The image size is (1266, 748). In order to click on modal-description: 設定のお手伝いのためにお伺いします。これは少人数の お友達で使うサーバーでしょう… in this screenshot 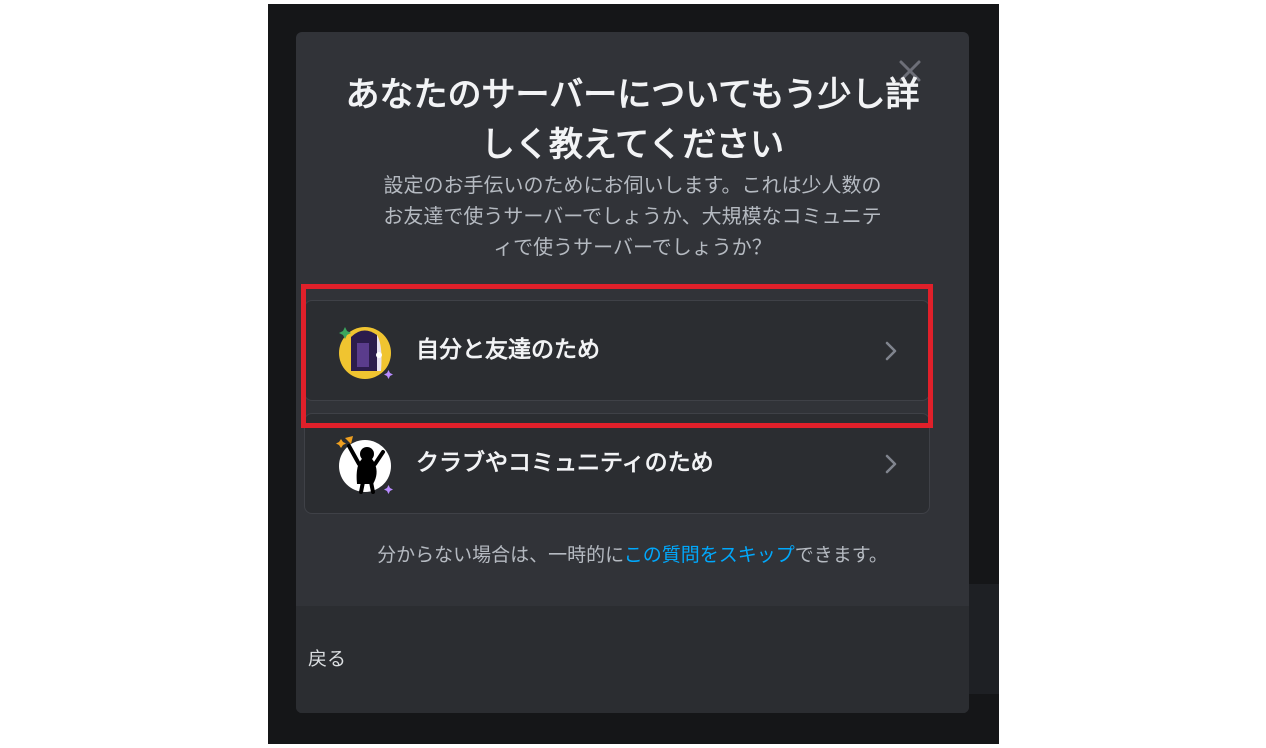, I will do `click(632, 216)`.